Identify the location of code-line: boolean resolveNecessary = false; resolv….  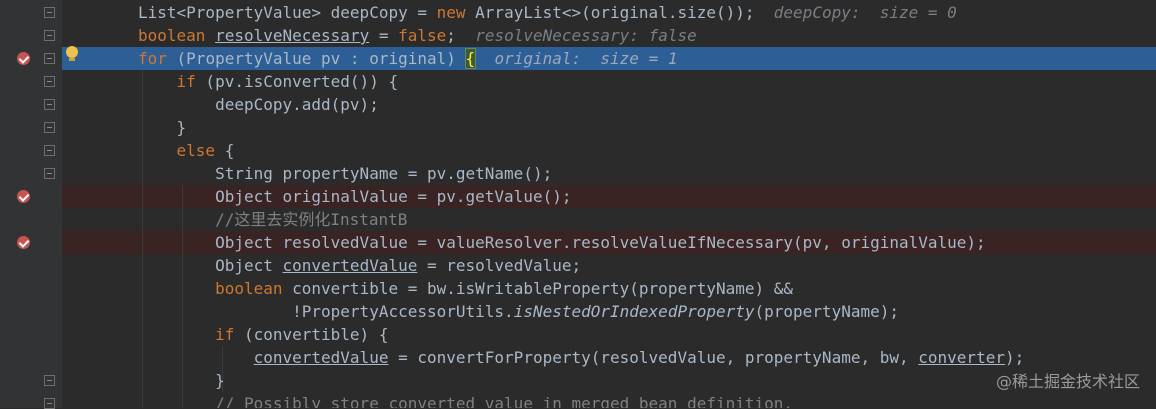
(609, 35).